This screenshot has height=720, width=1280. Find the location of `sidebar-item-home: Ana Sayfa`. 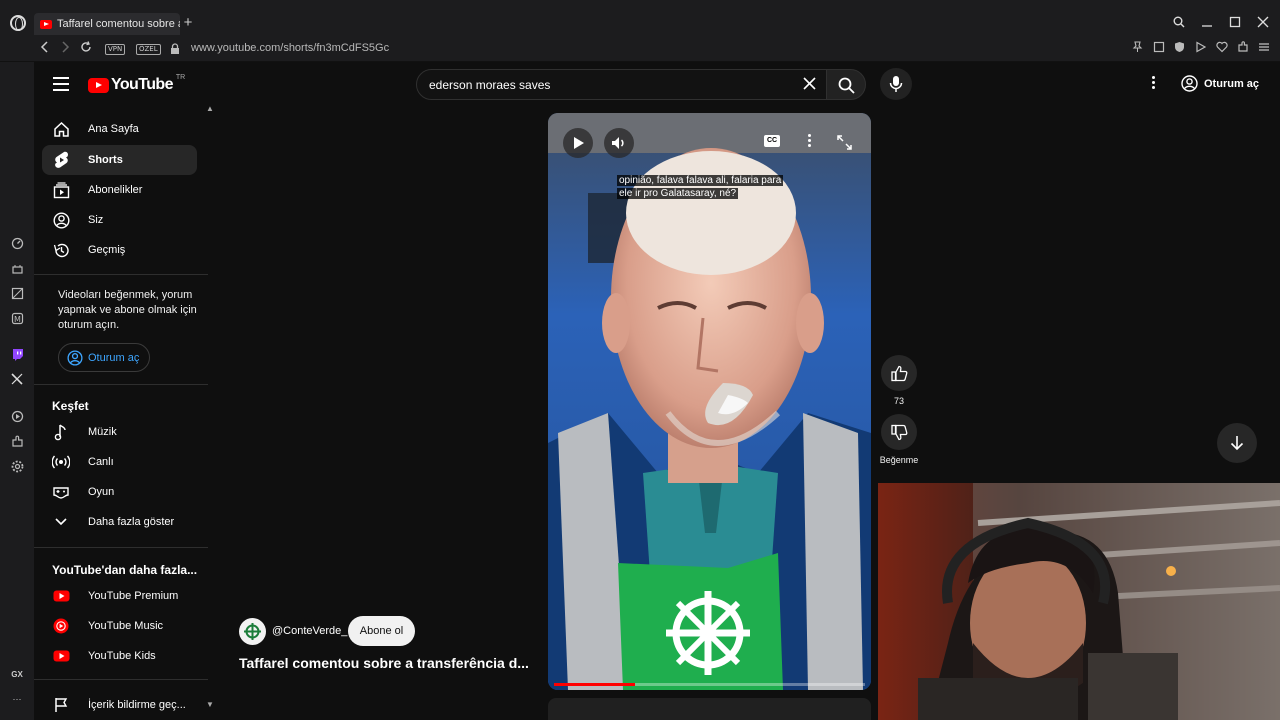

sidebar-item-home: Ana Sayfa is located at coordinates (119, 129).